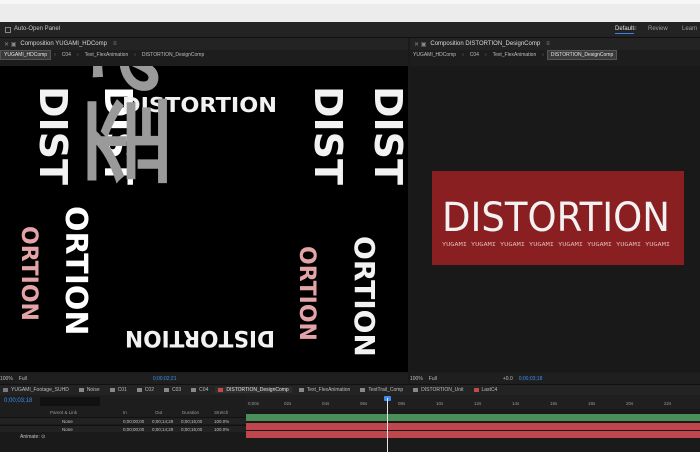 The width and height of the screenshot is (700, 452). What do you see at coordinates (658, 29) in the screenshot?
I see `workspace-review: Review` at bounding box center [658, 29].